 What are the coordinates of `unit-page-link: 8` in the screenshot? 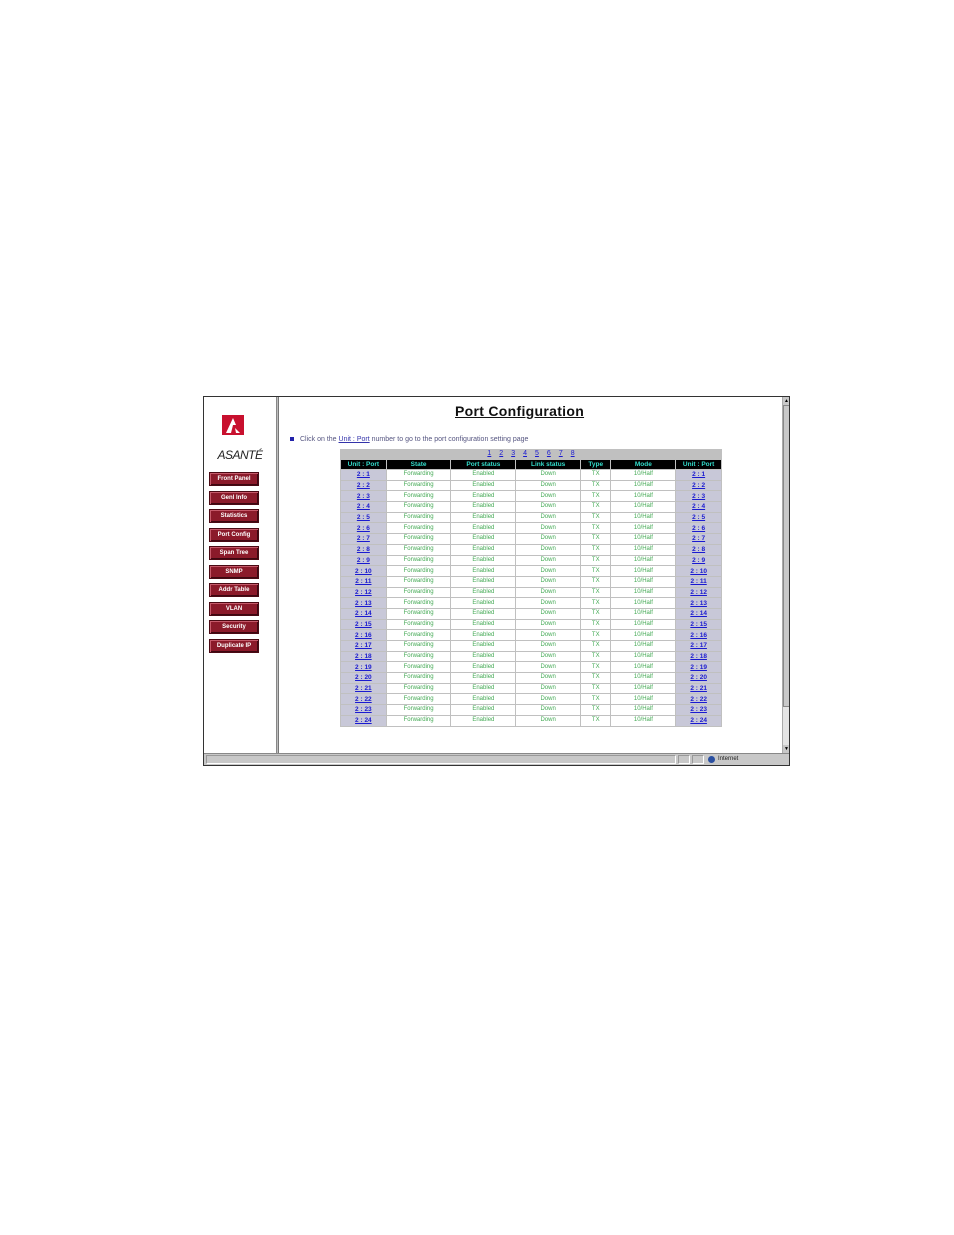 It's located at (573, 453).